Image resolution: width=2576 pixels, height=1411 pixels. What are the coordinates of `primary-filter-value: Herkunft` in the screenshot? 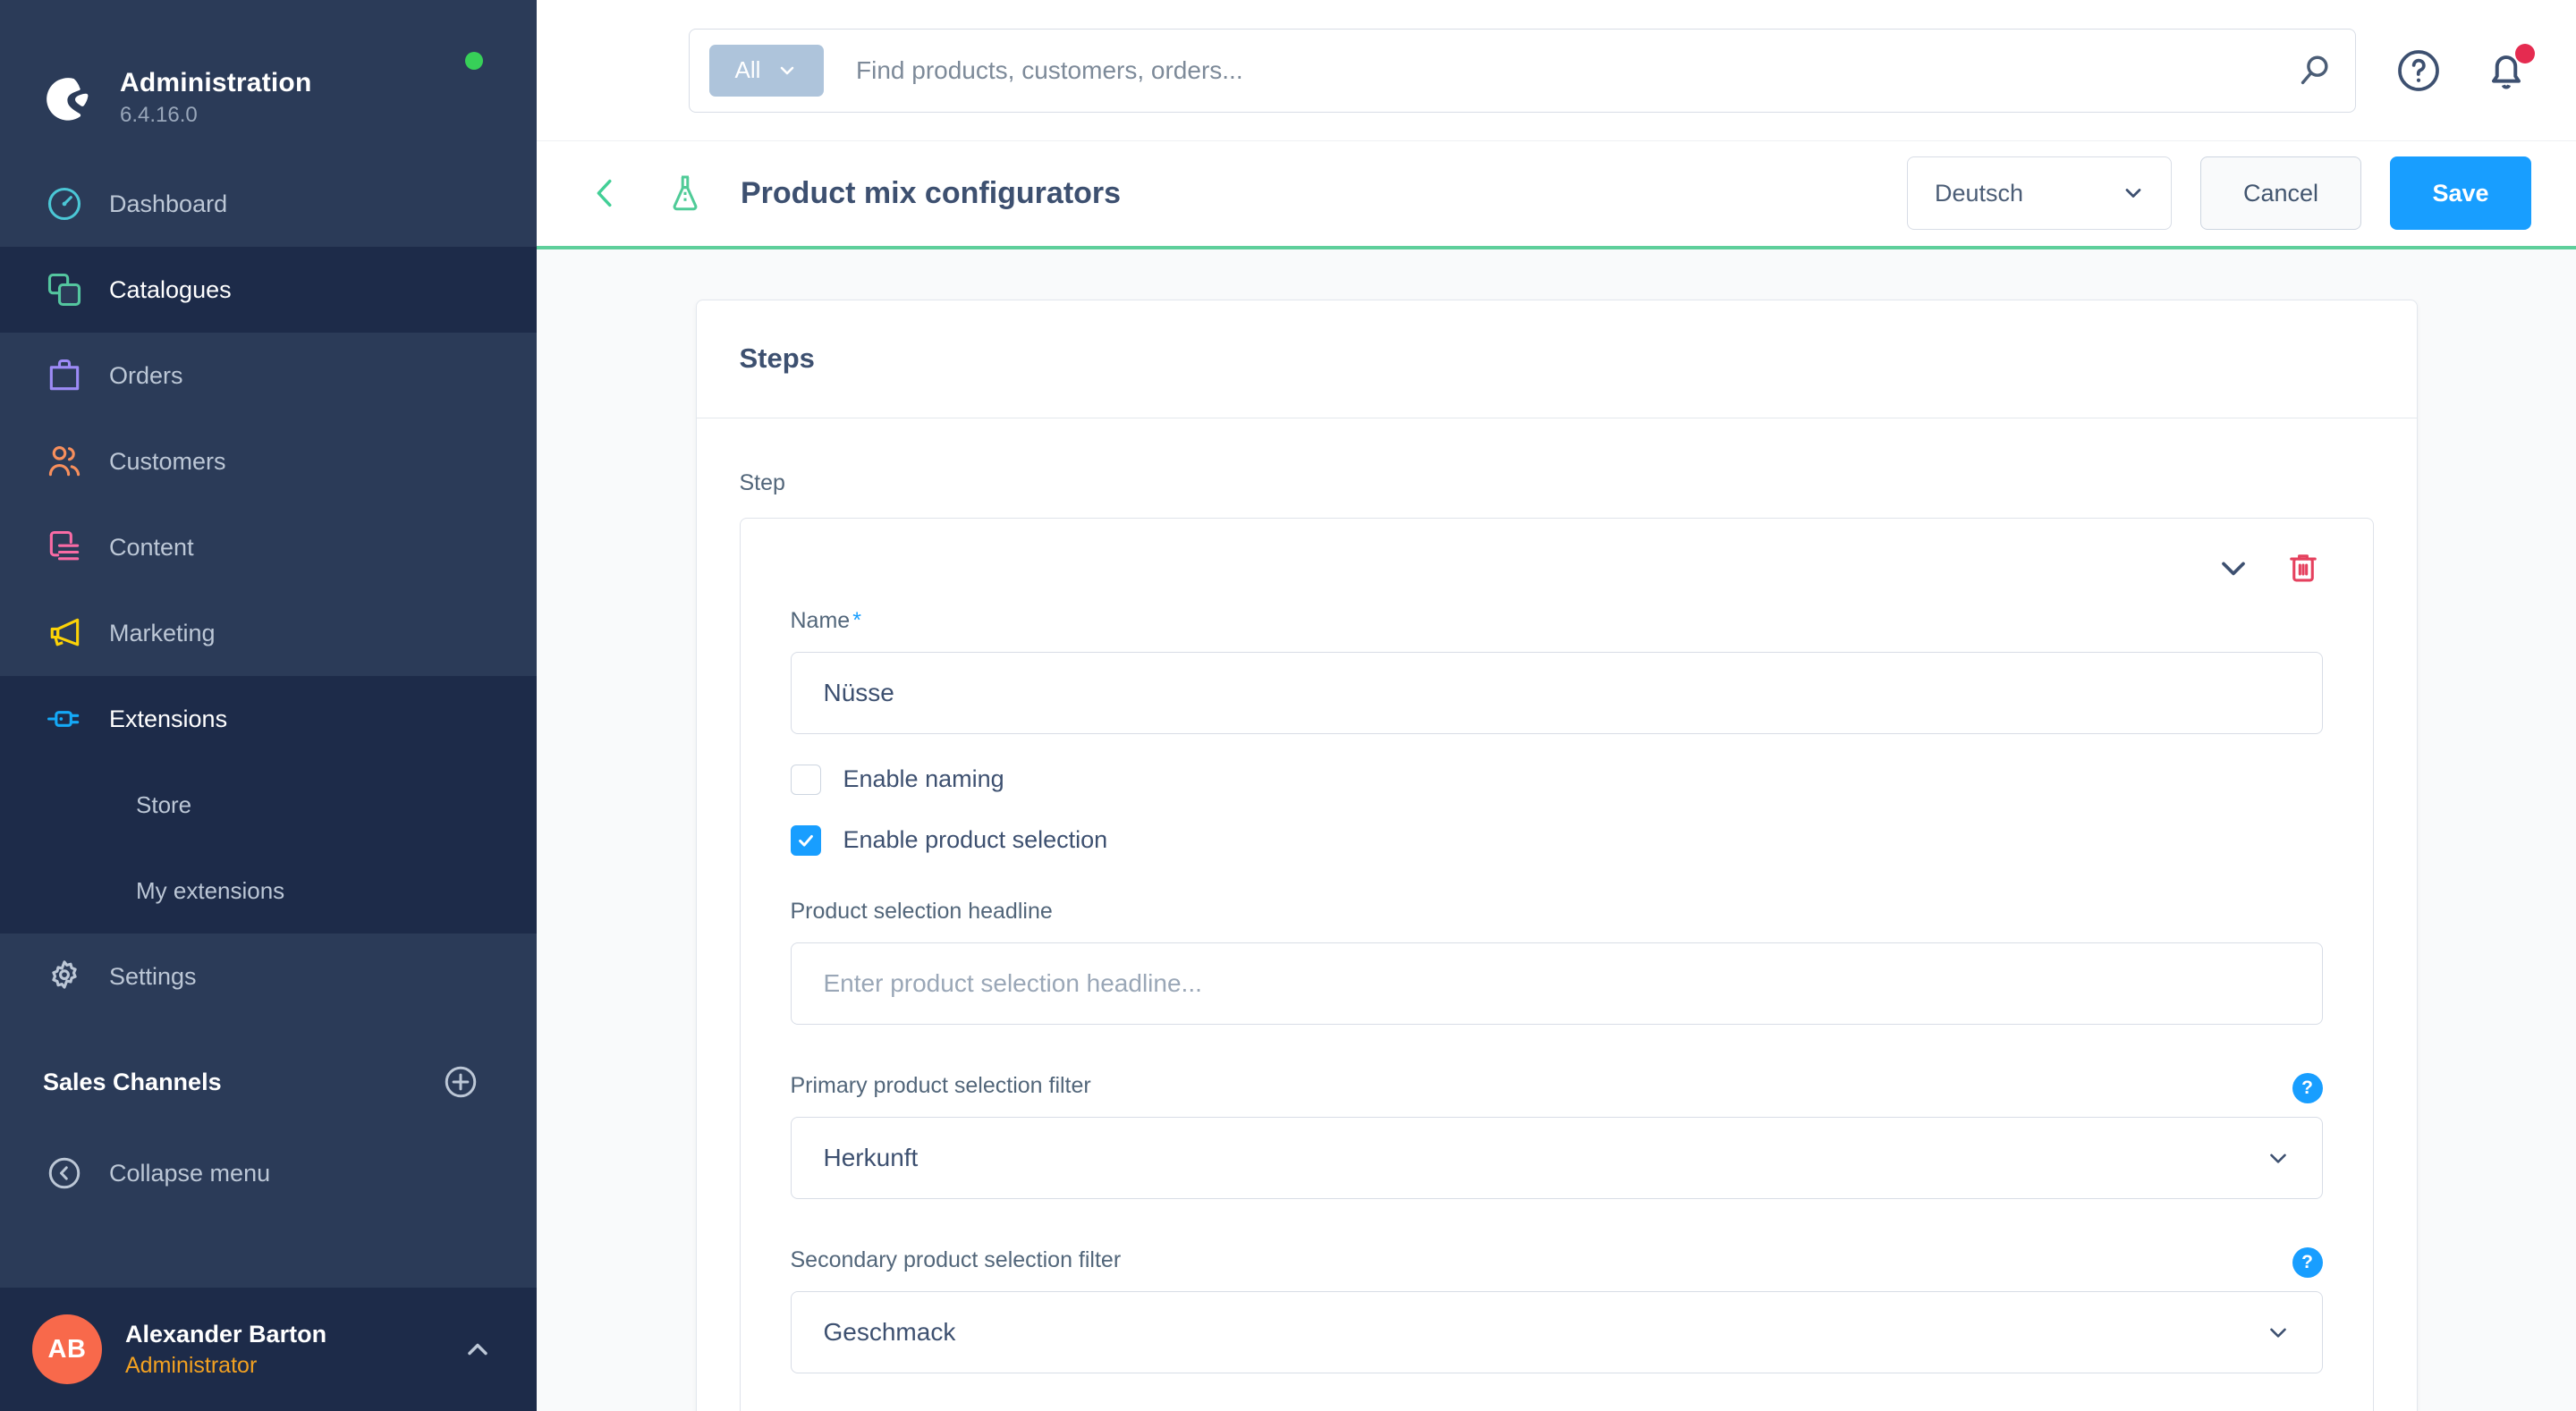 It's located at (871, 1157).